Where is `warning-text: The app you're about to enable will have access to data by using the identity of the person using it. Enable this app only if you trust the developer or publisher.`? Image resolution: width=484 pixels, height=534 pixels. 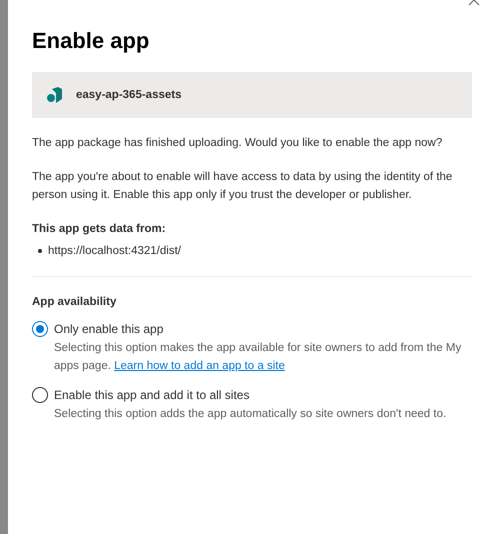
warning-text: The app you're about to enable will have access to data by using the identity of the person using it. Enable this app only if you trust the developer or publisher. is located at coordinates (243, 186).